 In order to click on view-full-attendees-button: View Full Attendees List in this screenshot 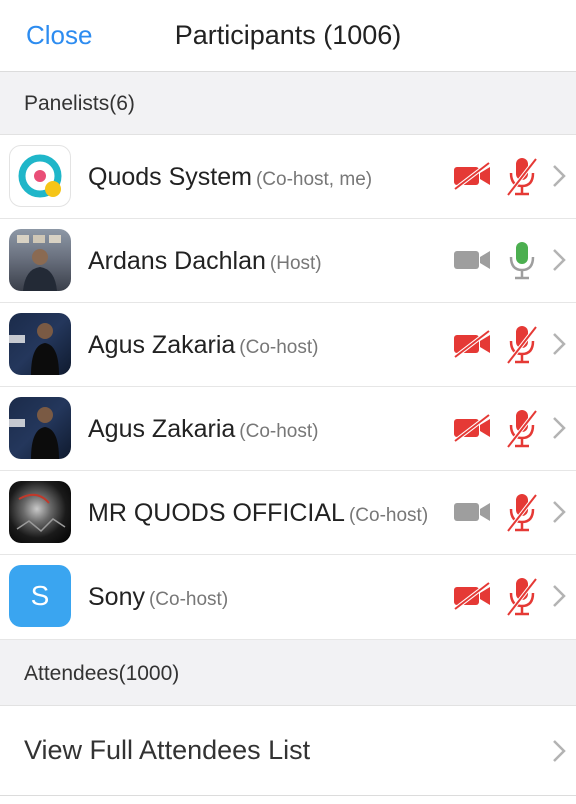, I will do `click(288, 751)`.